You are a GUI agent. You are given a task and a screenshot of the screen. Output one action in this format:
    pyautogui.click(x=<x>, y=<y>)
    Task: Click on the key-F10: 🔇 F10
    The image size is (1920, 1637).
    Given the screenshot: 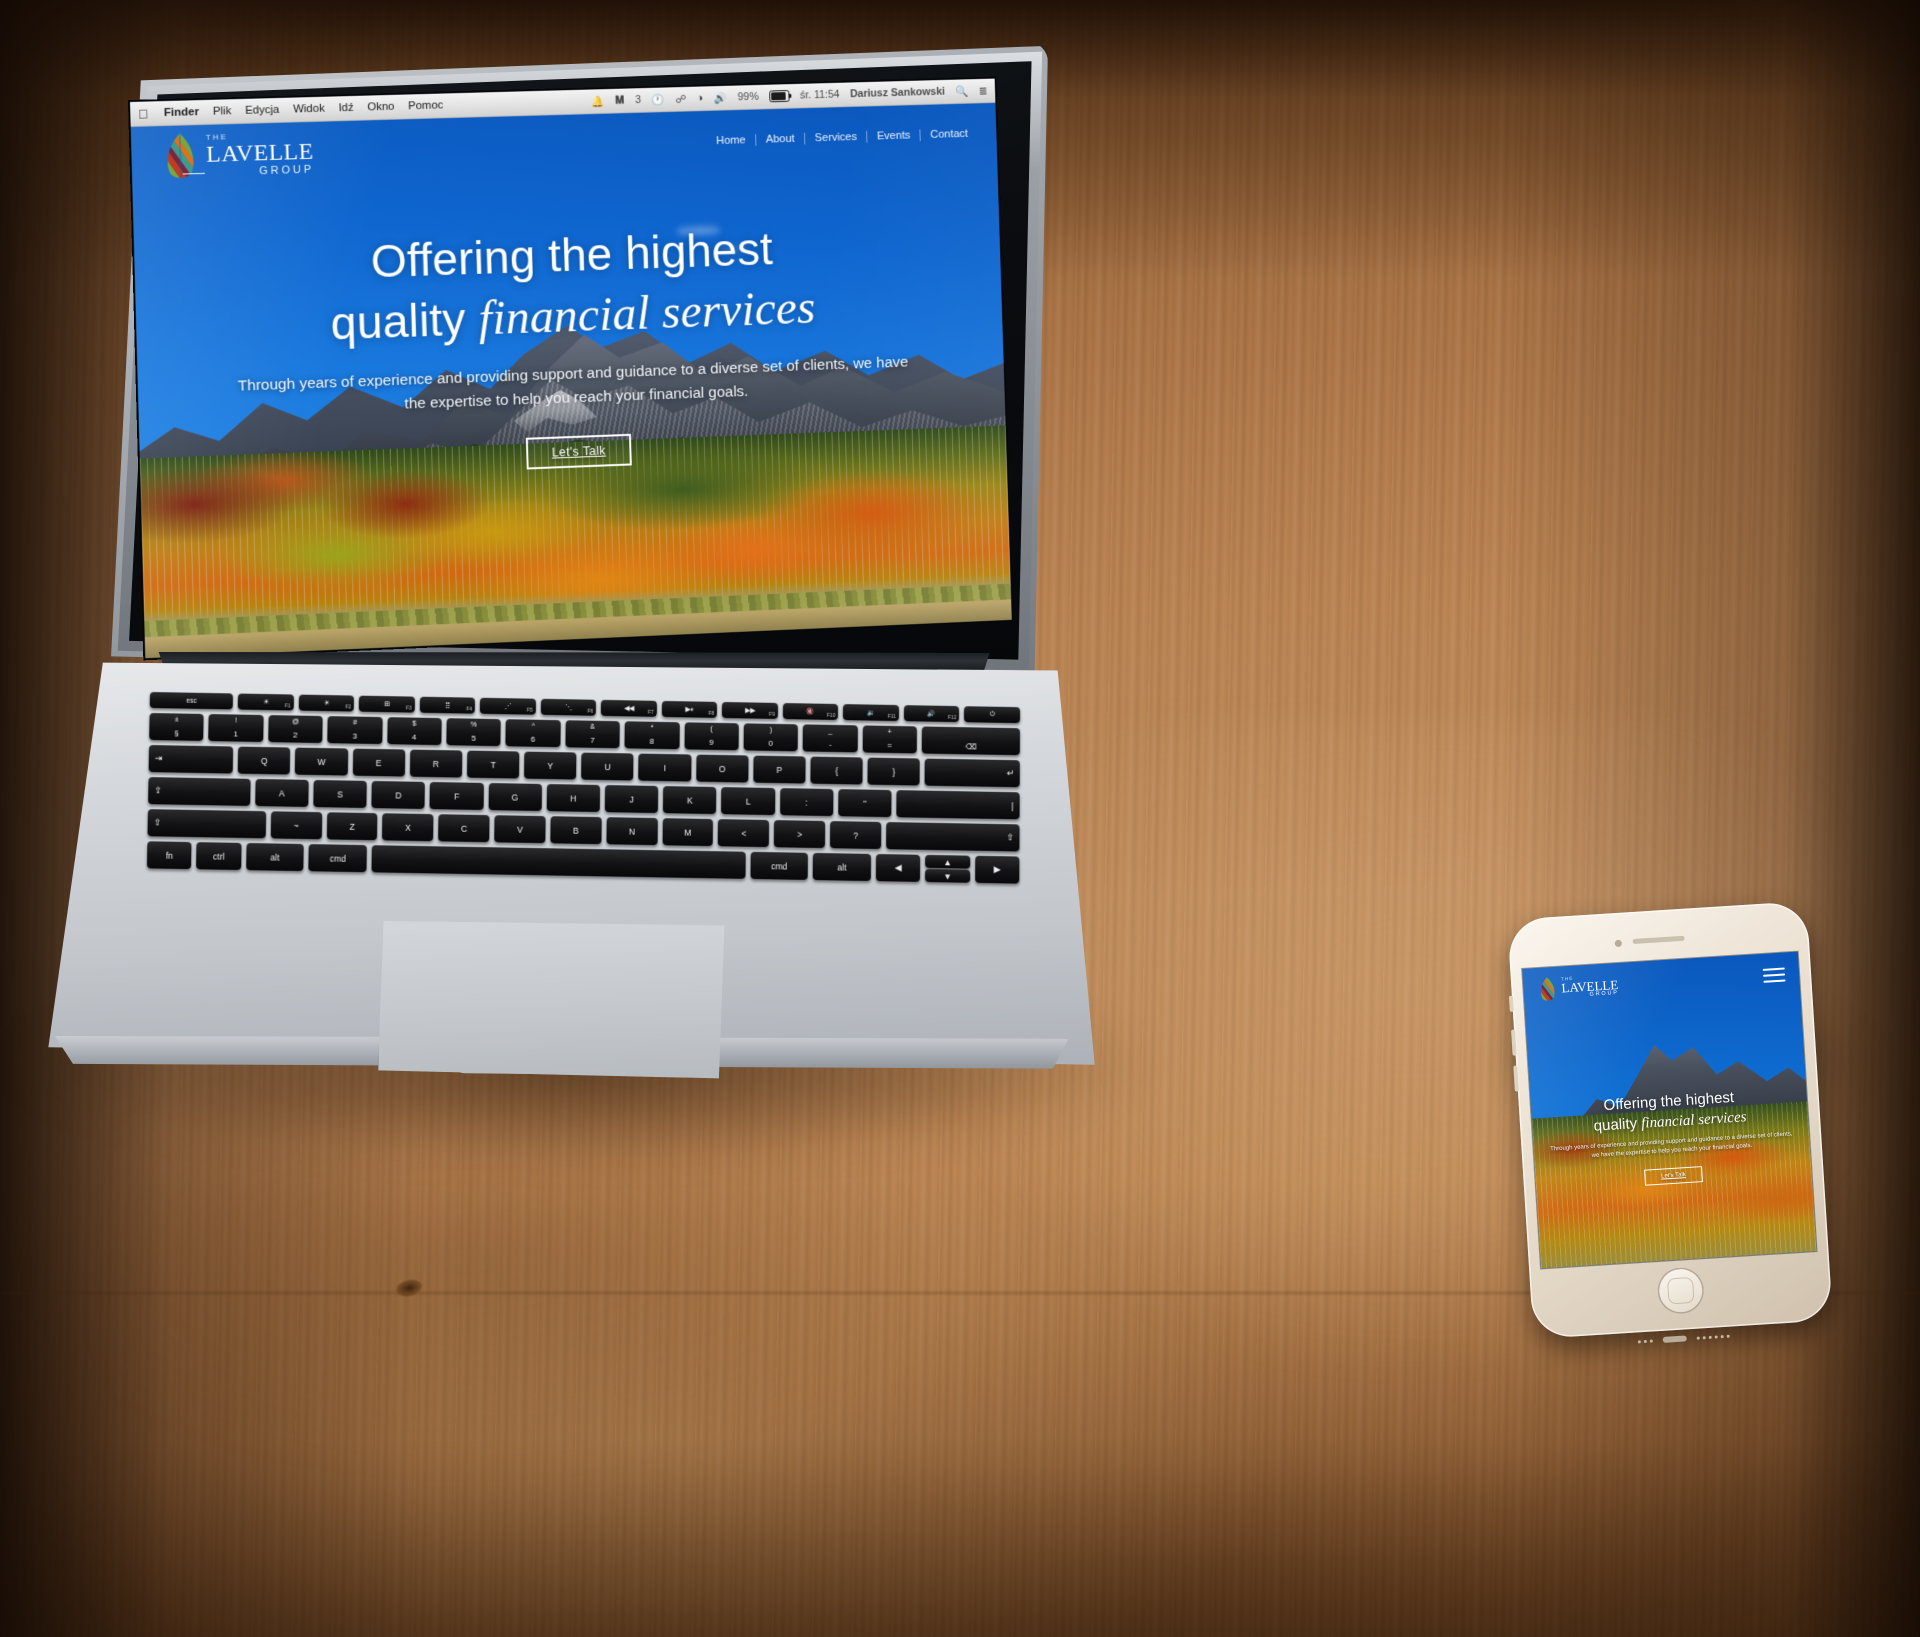 What is the action you would take?
    pyautogui.click(x=810, y=712)
    